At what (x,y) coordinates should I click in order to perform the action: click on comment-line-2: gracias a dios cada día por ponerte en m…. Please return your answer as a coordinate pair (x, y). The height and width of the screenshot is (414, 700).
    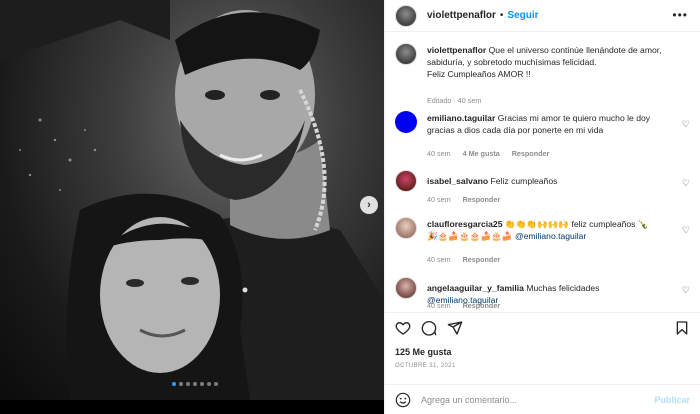
    Looking at the image, I should click on (515, 130).